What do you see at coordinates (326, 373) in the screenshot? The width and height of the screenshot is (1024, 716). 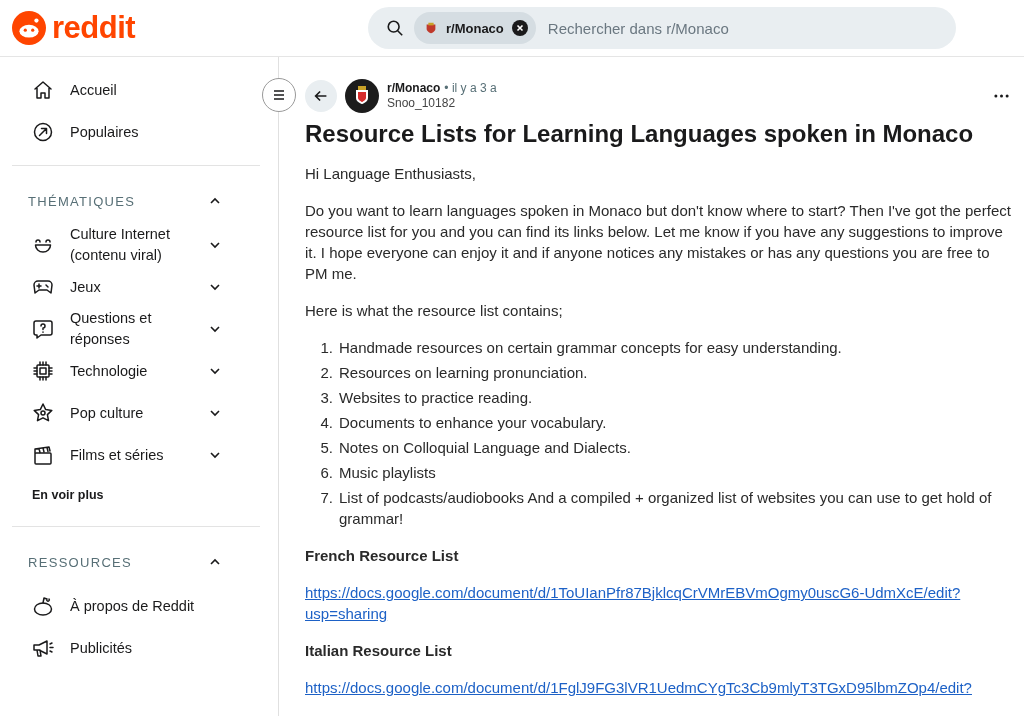 I see `list-number: 2.` at bounding box center [326, 373].